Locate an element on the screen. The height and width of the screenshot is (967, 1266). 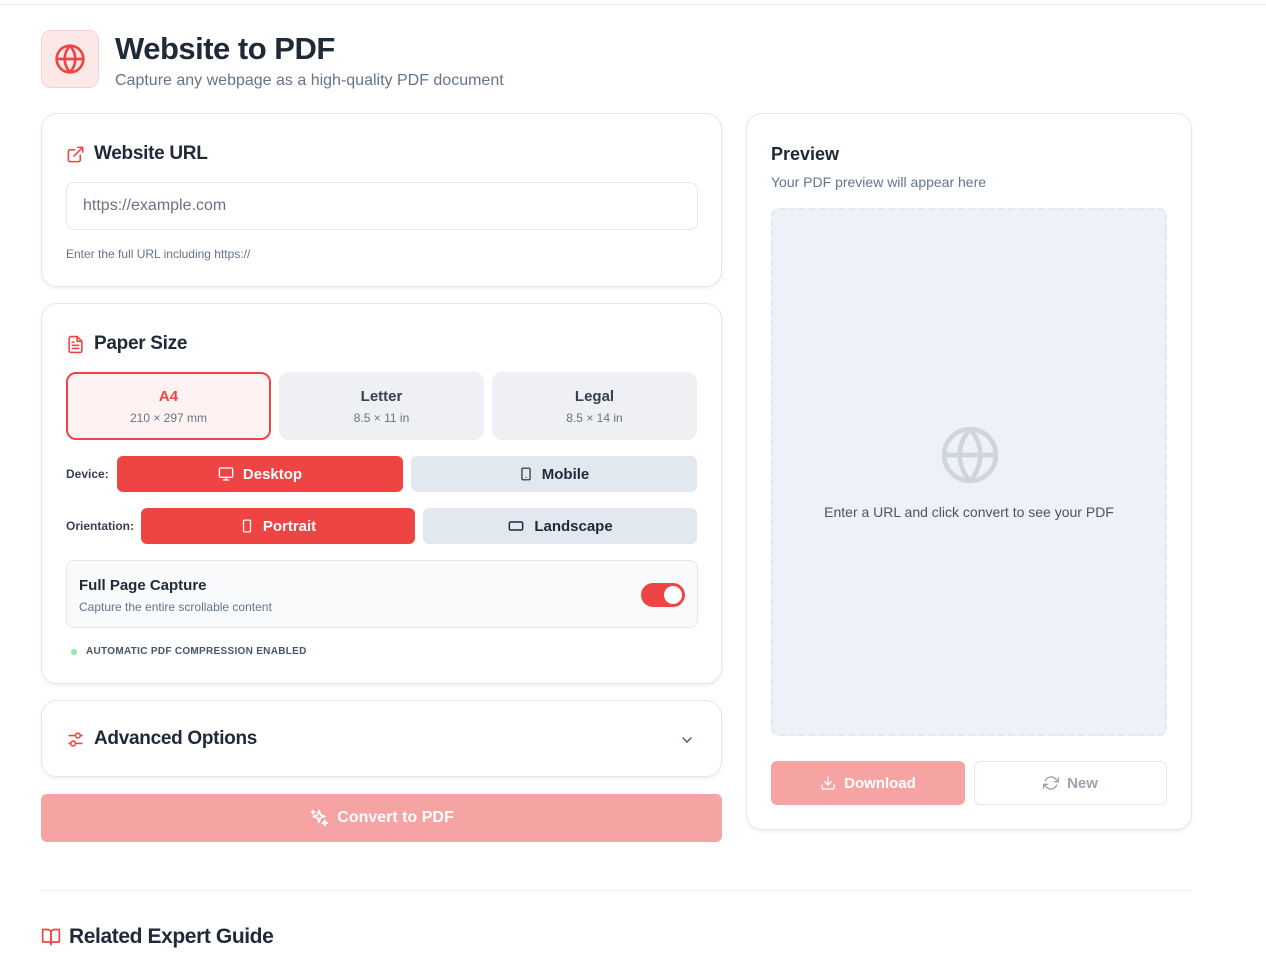
device-desktop-button: Desktop is located at coordinates (260, 474).